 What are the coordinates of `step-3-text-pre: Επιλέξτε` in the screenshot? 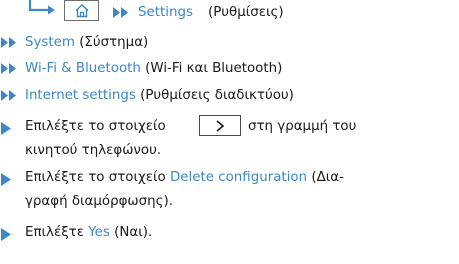 It's located at (54, 232).